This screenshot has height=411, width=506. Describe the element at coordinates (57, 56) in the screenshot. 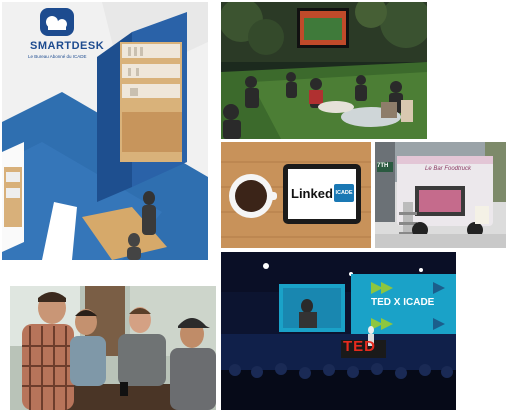

I see `smartdesk-tagline: Le Bureau Abonné du ICADE` at that location.